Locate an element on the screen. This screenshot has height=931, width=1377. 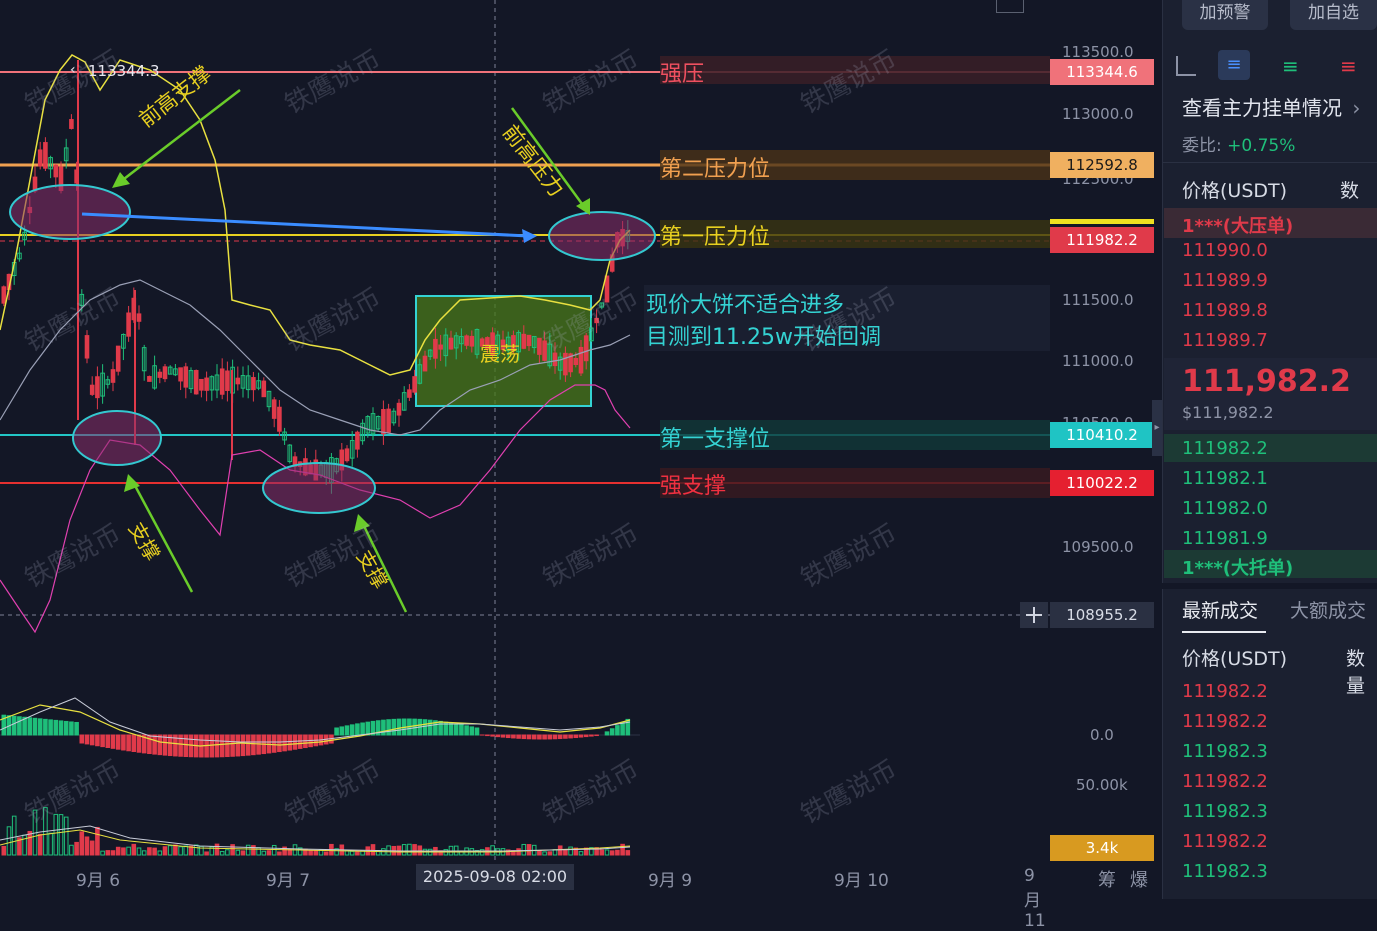
bid-price: 111982.2 is located at coordinates (1225, 448).